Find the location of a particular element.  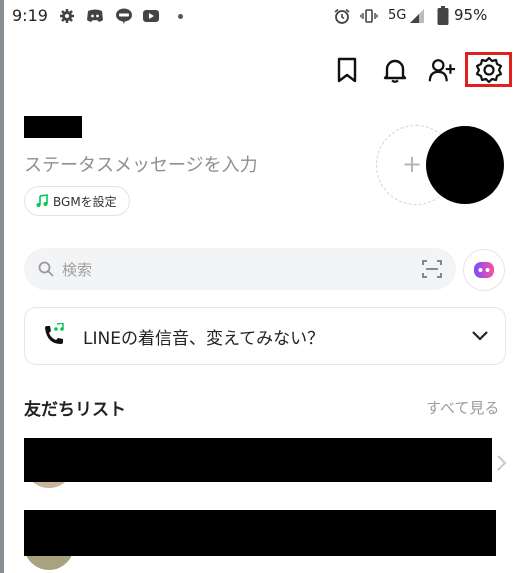

alarm-icon is located at coordinates (342, 16).